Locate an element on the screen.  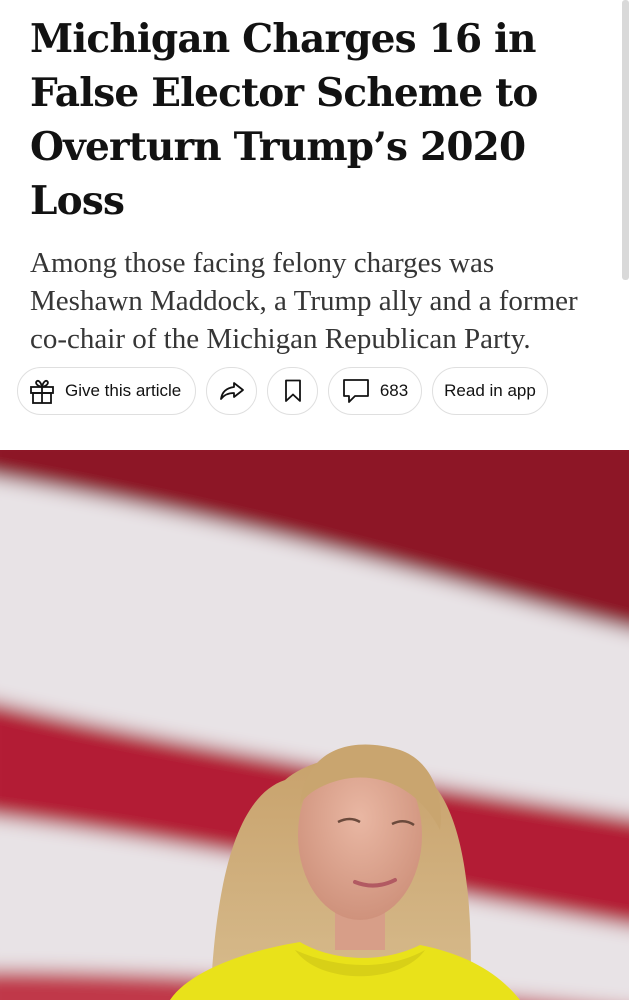
read-in-app-button: Read in app is located at coordinates (490, 391).